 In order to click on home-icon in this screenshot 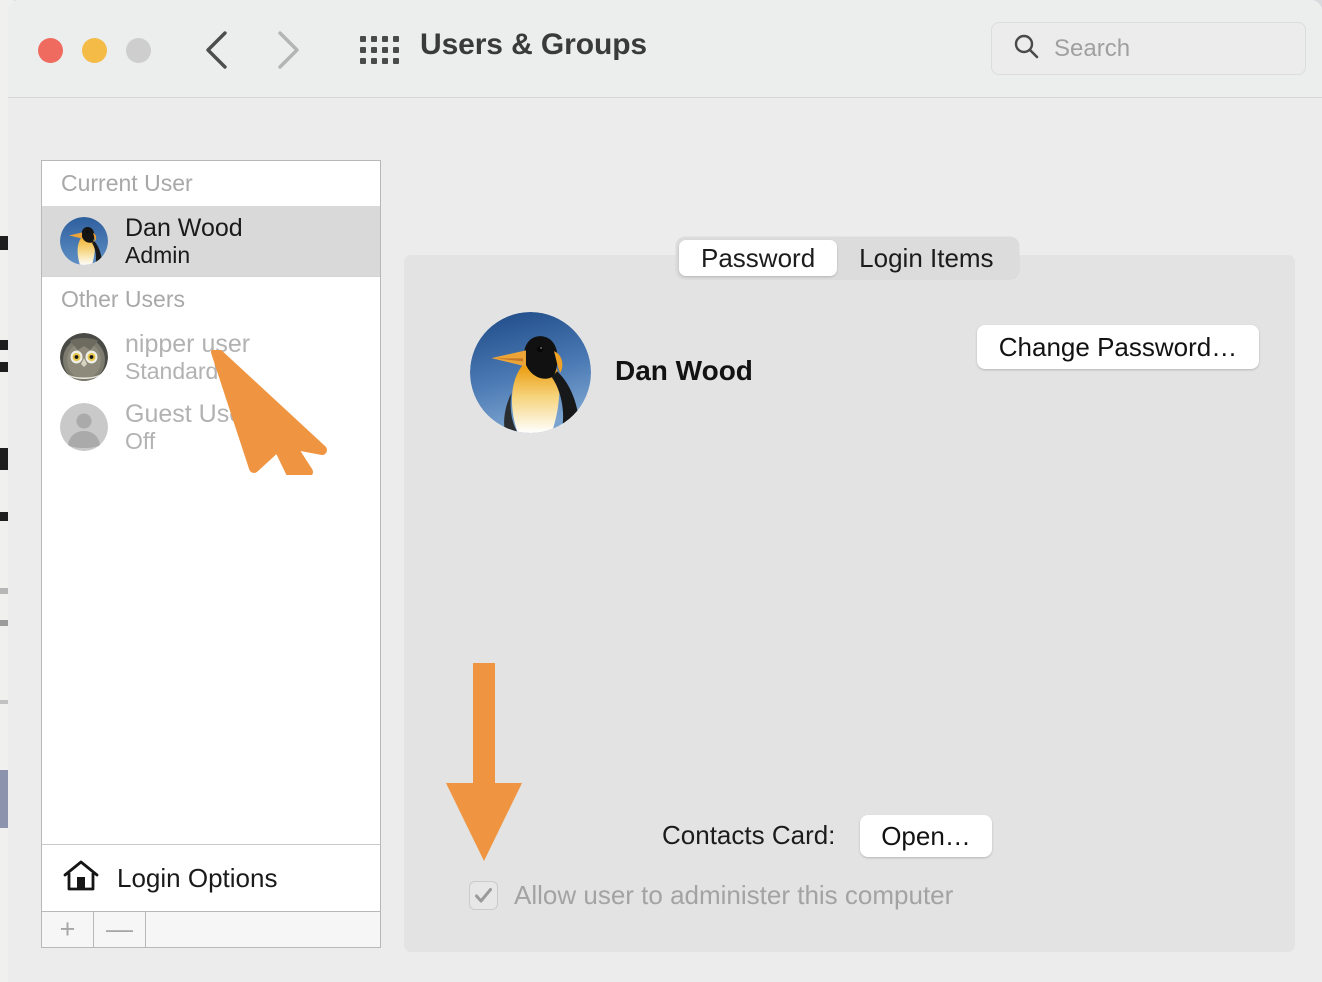, I will do `click(81, 878)`.